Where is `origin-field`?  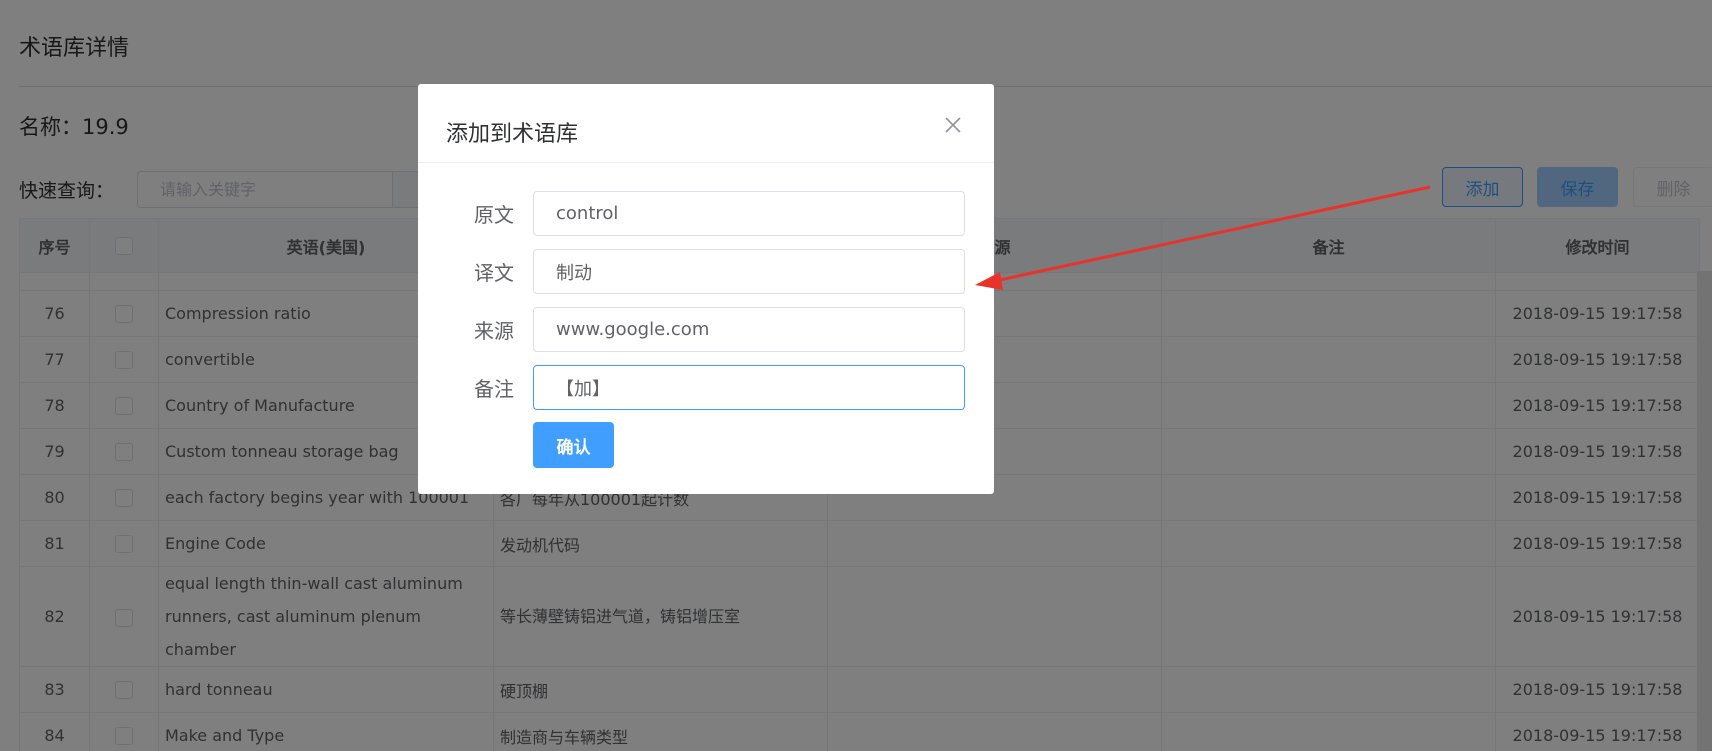 origin-field is located at coordinates (749, 329).